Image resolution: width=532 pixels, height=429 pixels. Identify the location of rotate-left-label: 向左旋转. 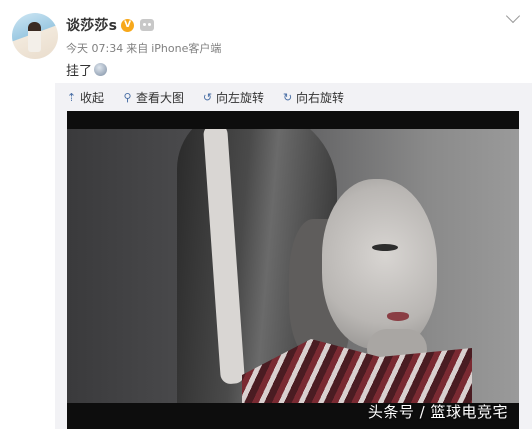
(240, 97).